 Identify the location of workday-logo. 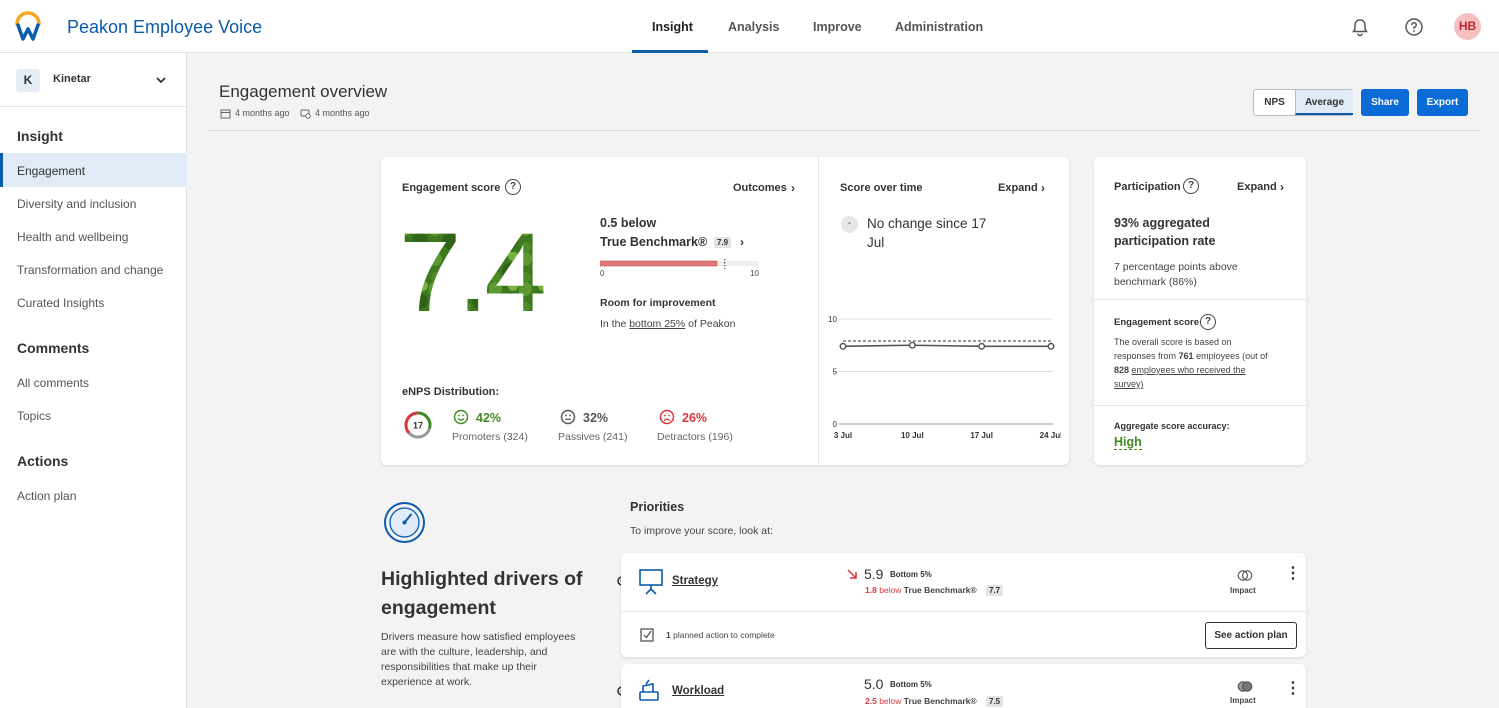
(28, 26).